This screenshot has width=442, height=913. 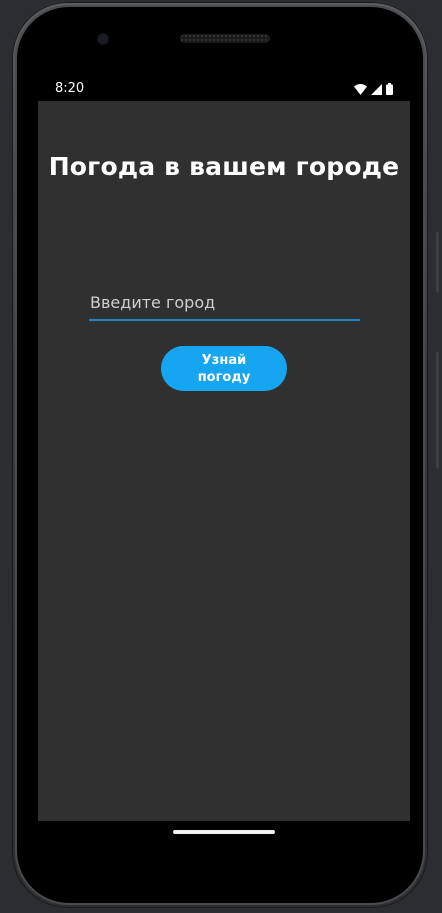 I want to click on status-bar: 8:20, so click(x=224, y=89).